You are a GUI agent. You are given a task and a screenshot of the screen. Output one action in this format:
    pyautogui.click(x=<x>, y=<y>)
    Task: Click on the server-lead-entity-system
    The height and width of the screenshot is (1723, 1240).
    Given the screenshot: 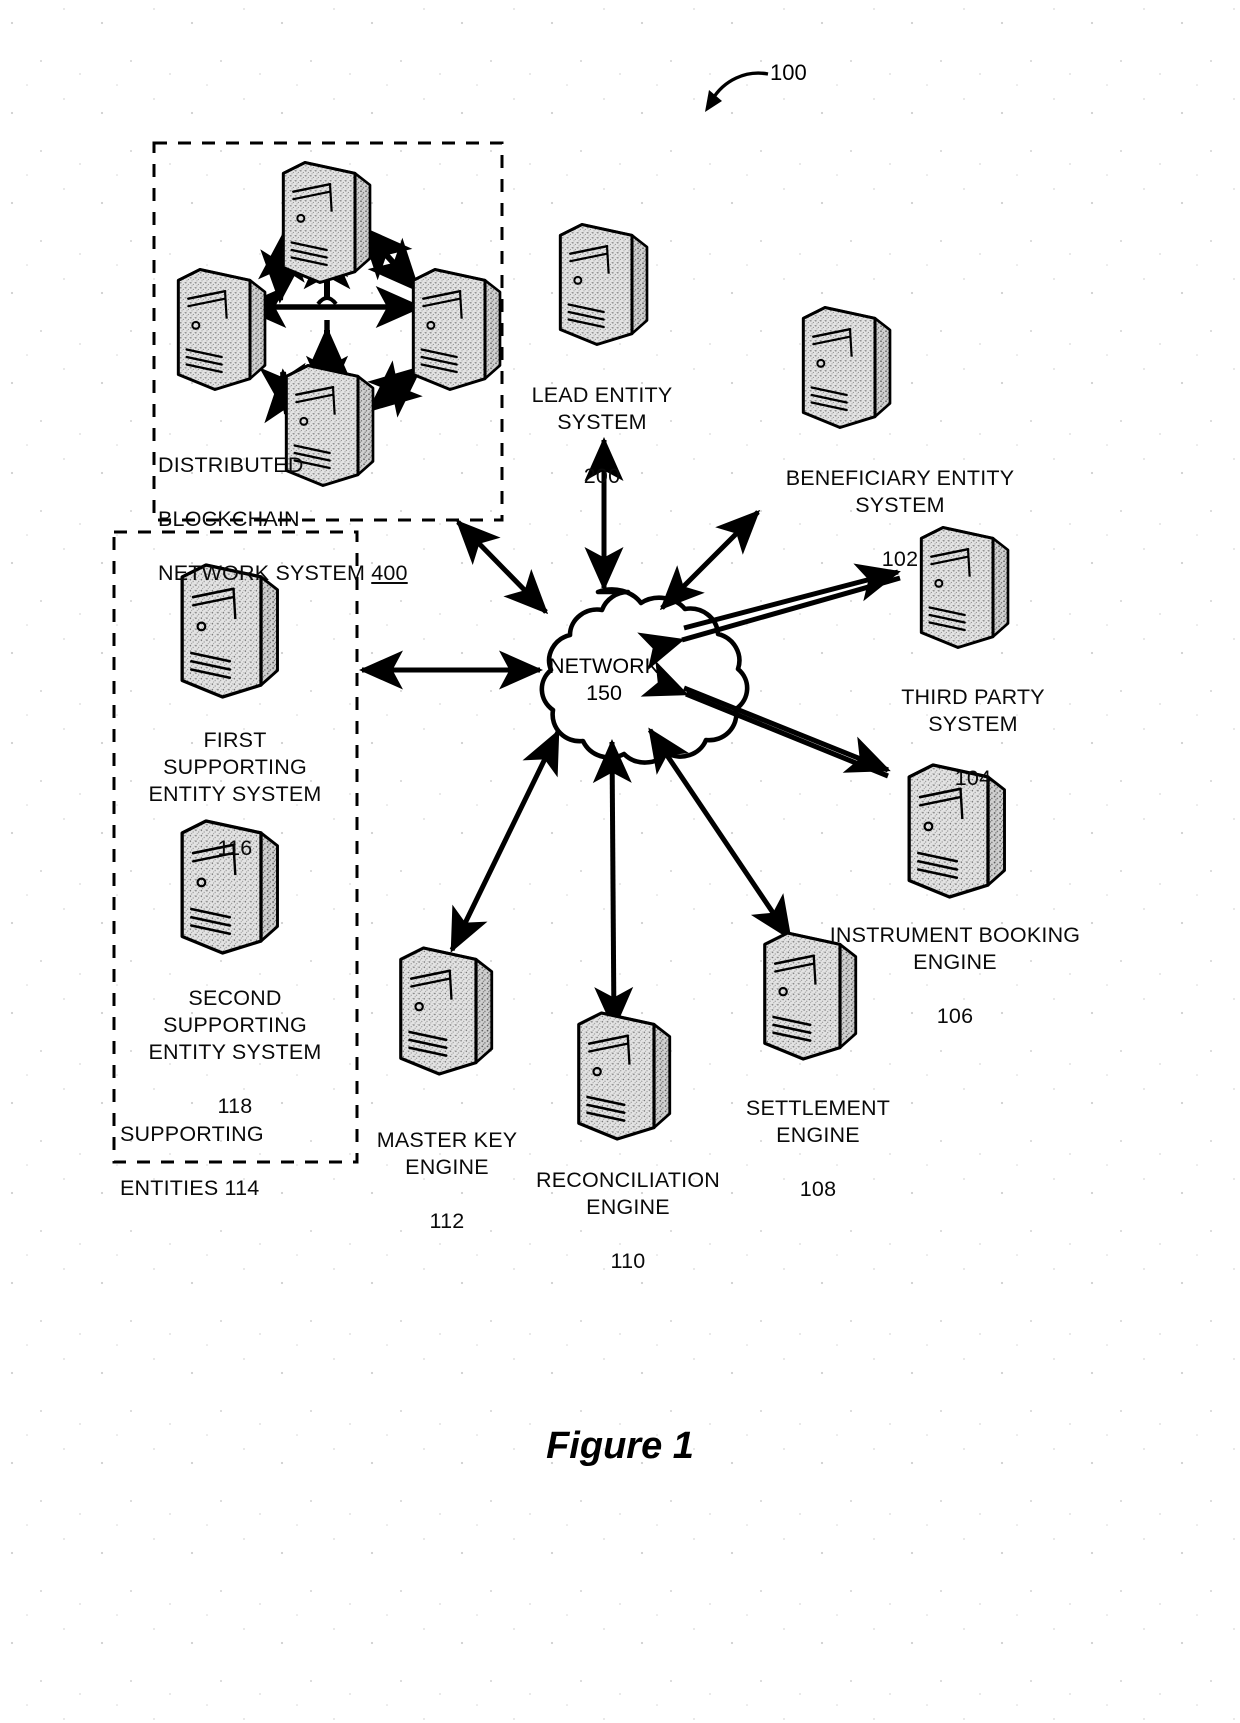 What is the action you would take?
    pyautogui.click(x=603, y=284)
    